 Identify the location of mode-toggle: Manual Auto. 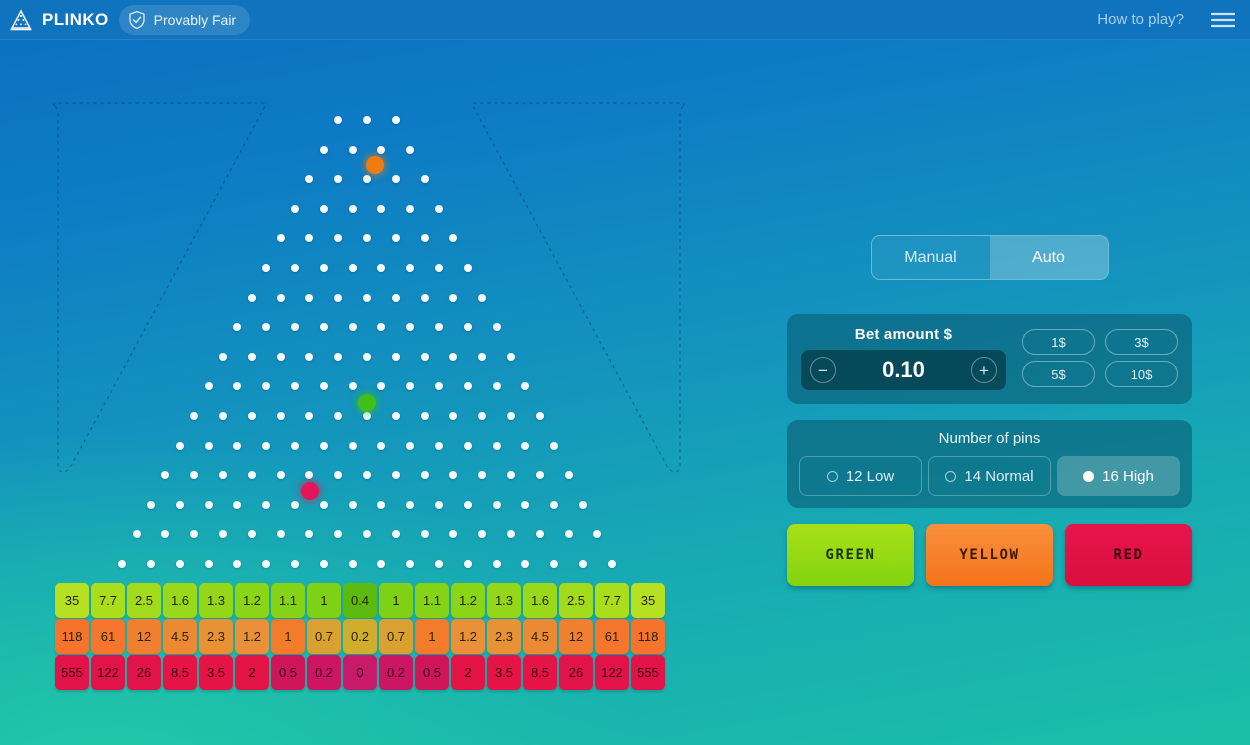
(989, 257).